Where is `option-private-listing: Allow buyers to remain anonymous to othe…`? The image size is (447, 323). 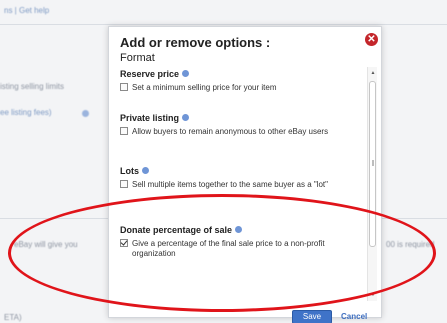
option-private-listing: Allow buyers to remain anonymous to othe… is located at coordinates (240, 132).